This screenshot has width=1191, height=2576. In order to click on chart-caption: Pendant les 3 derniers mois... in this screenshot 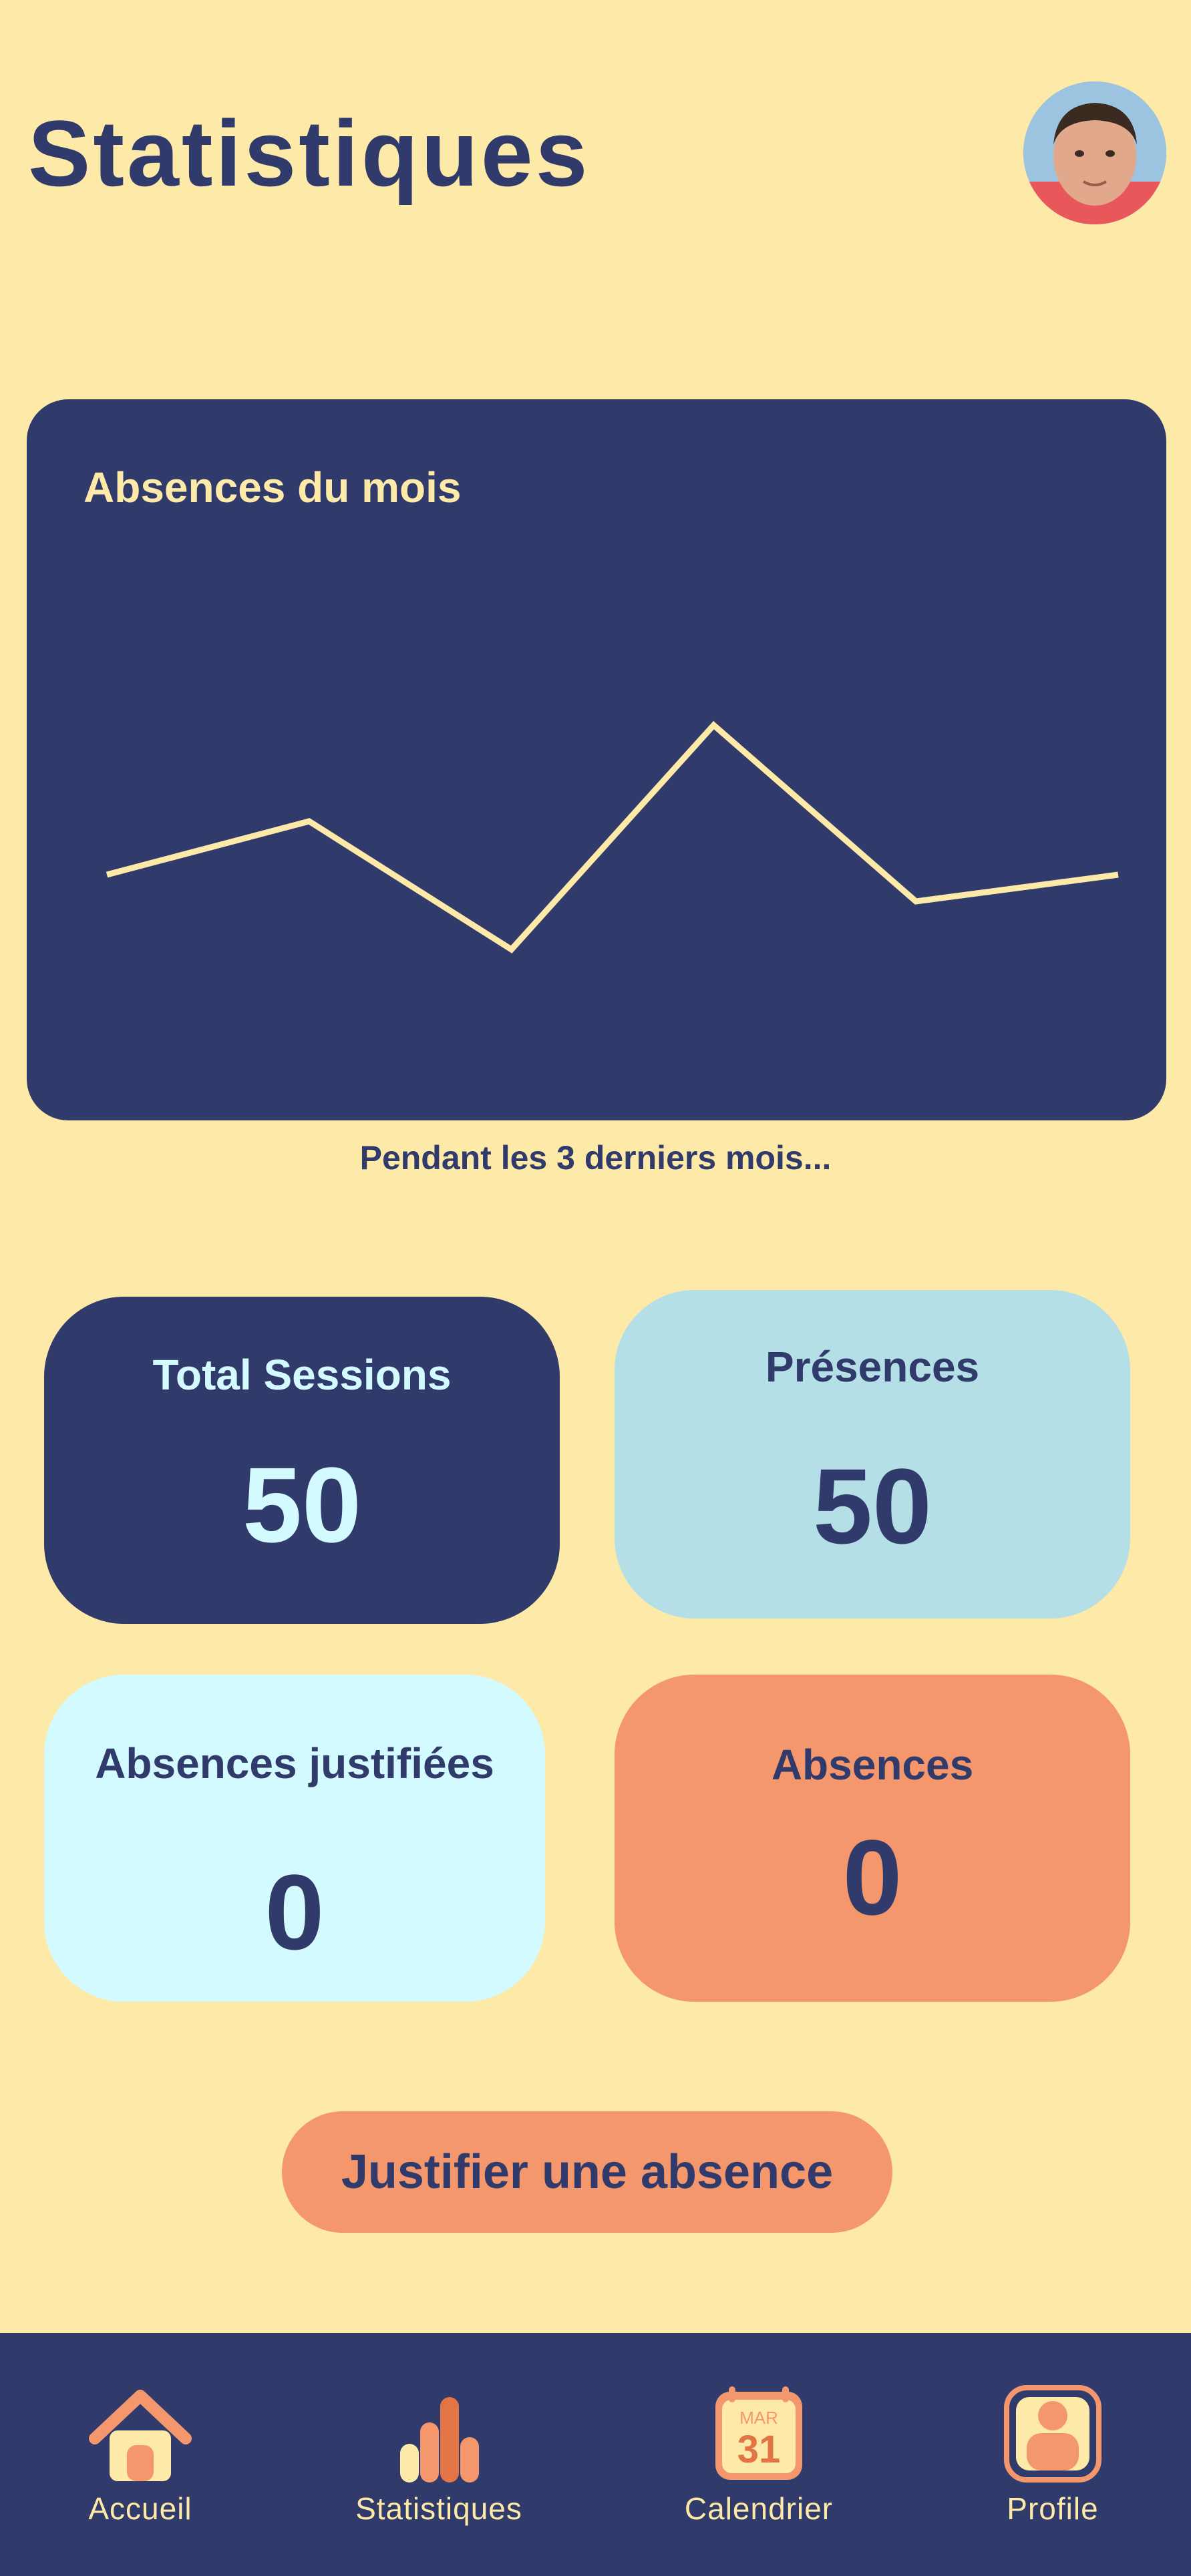, I will do `click(595, 1157)`.